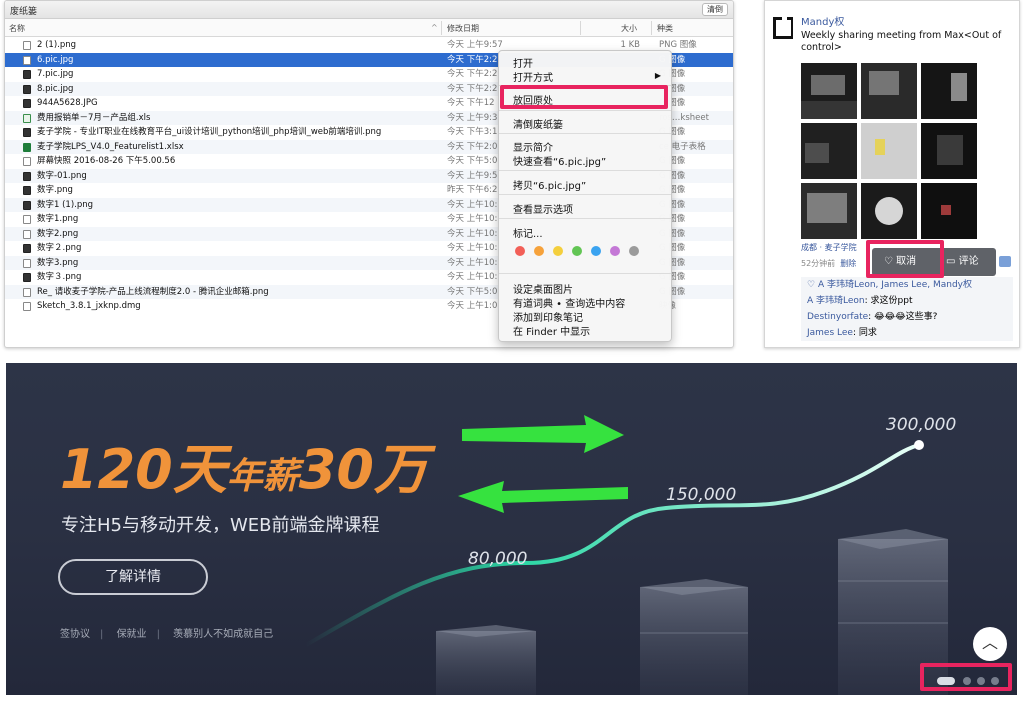 Image resolution: width=1024 pixels, height=702 pixels. I want to click on column-date: 修改日期, so click(463, 28).